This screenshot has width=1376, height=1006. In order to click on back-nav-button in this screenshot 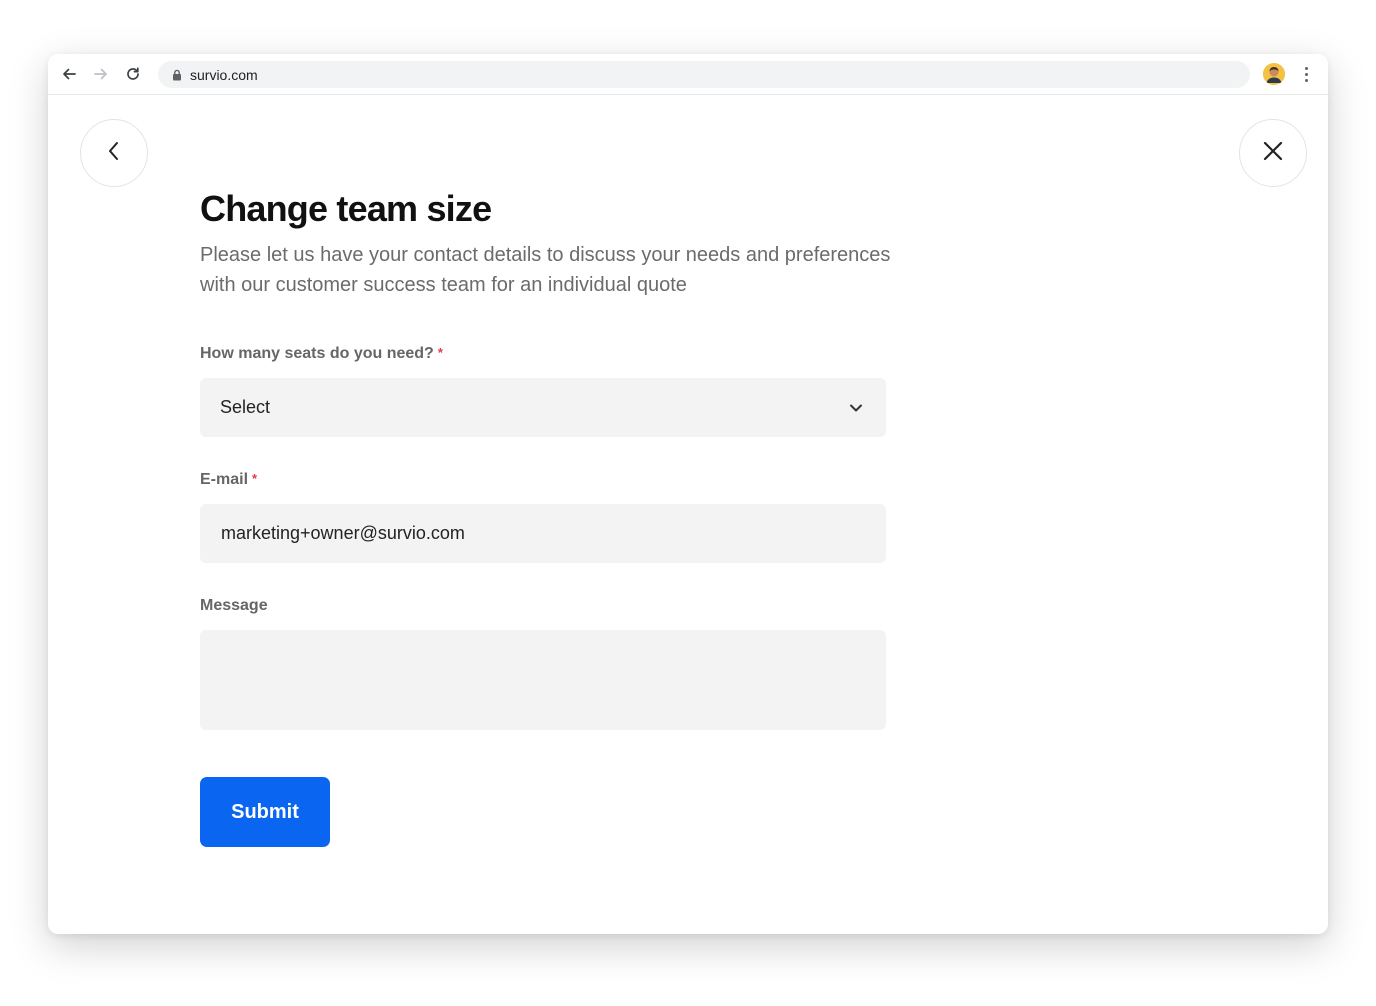, I will do `click(69, 74)`.